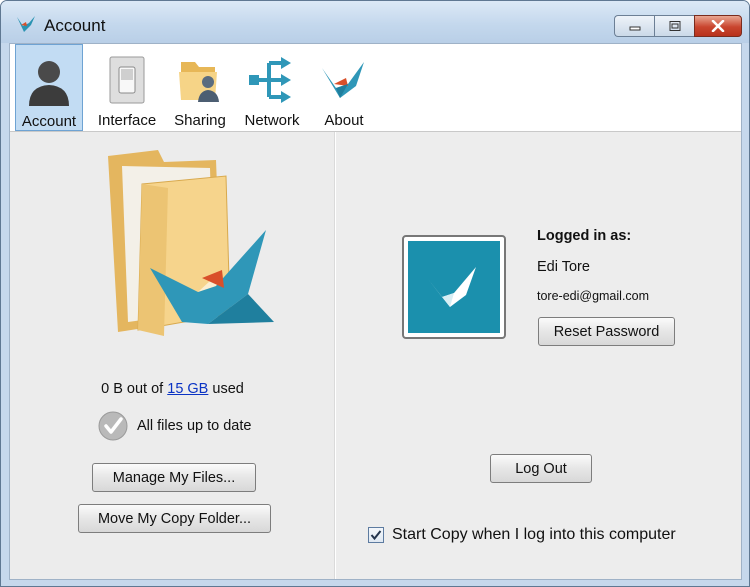 The height and width of the screenshot is (587, 750). What do you see at coordinates (132, 389) in the screenshot?
I see `usage-prefix: 0 B out of` at bounding box center [132, 389].